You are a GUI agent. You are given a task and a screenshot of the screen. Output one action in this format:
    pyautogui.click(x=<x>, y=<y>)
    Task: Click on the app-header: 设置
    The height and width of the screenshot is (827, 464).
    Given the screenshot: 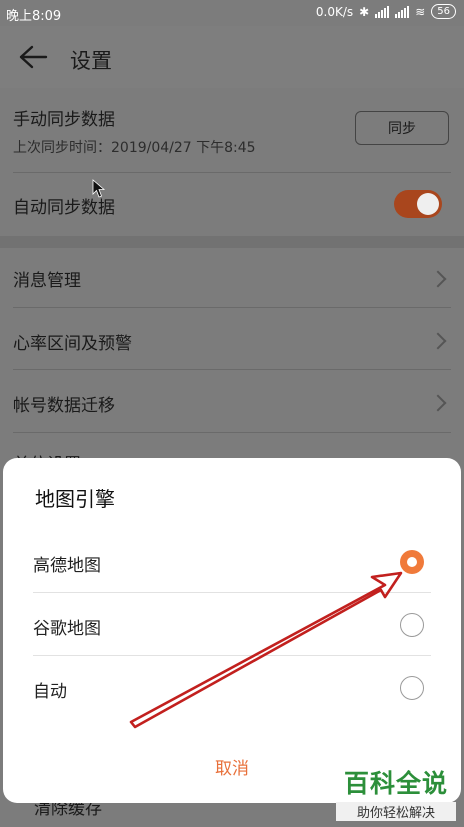 What is the action you would take?
    pyautogui.click(x=232, y=57)
    